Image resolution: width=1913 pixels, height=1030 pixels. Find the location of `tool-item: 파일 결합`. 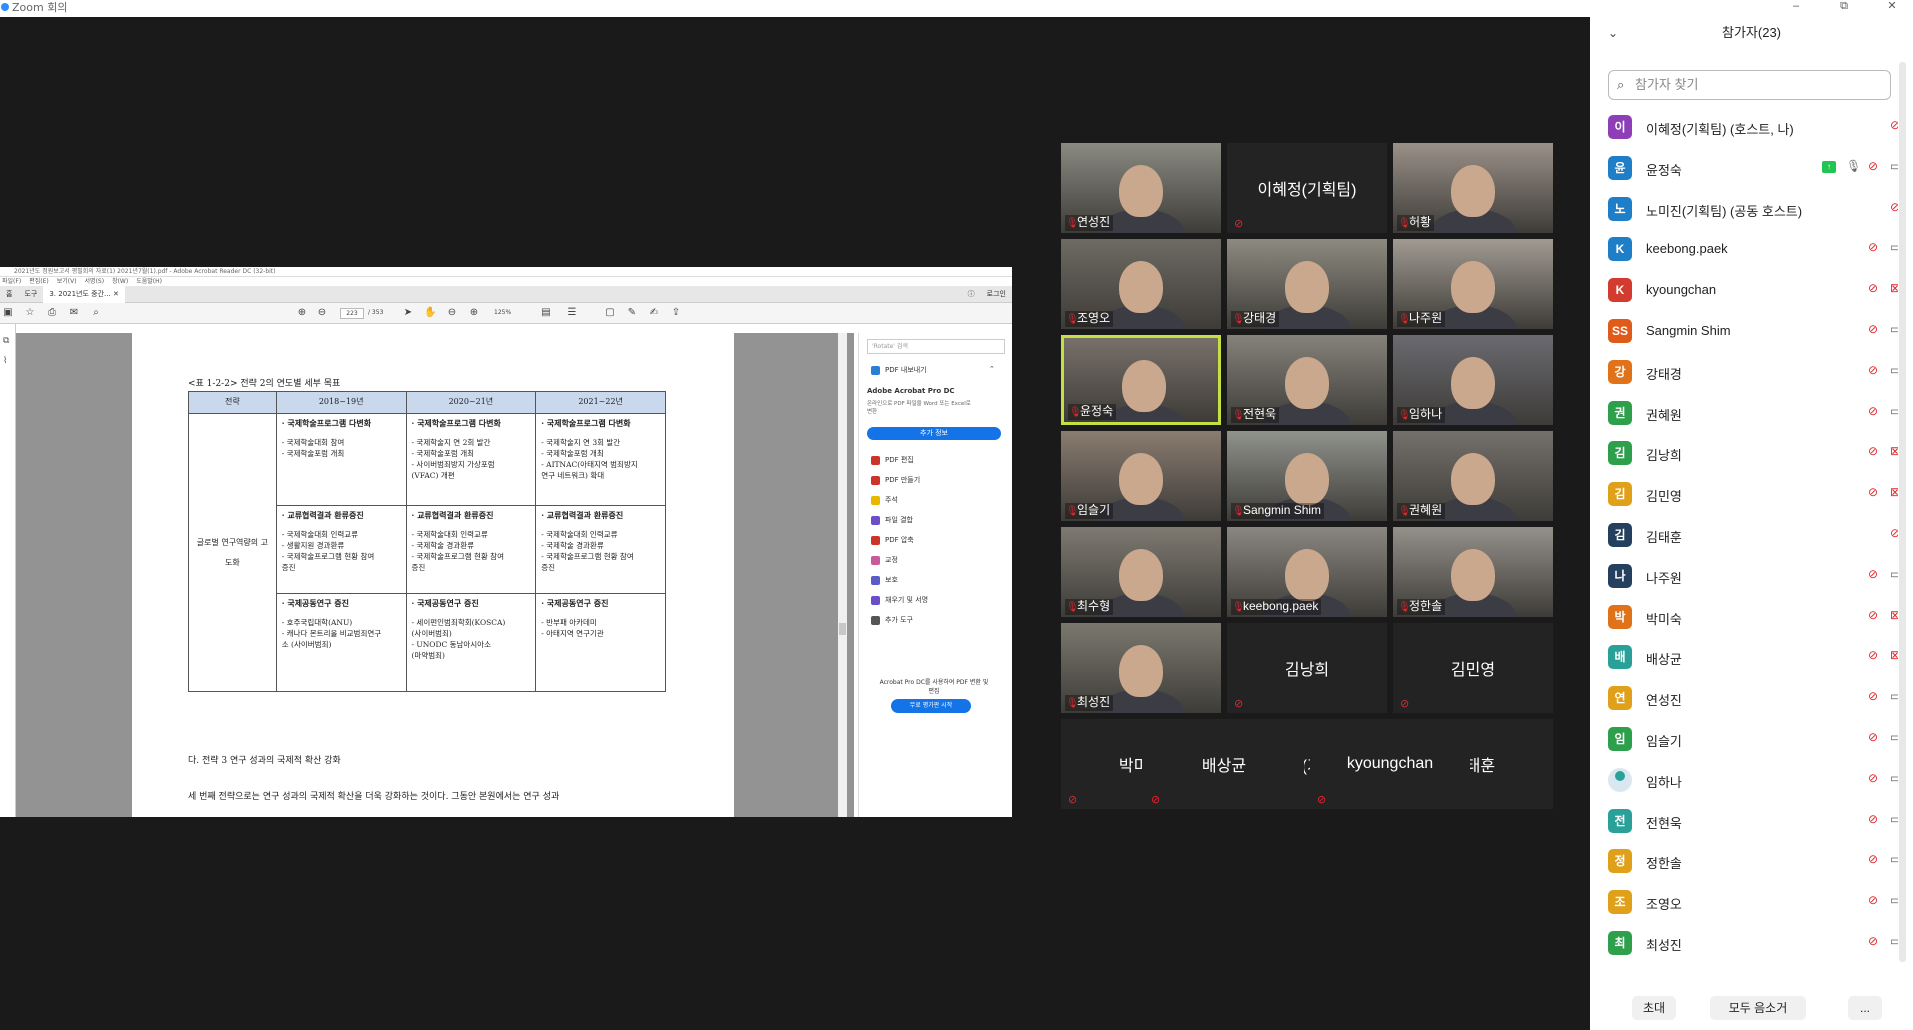

tool-item: 파일 결합 is located at coordinates (892, 520).